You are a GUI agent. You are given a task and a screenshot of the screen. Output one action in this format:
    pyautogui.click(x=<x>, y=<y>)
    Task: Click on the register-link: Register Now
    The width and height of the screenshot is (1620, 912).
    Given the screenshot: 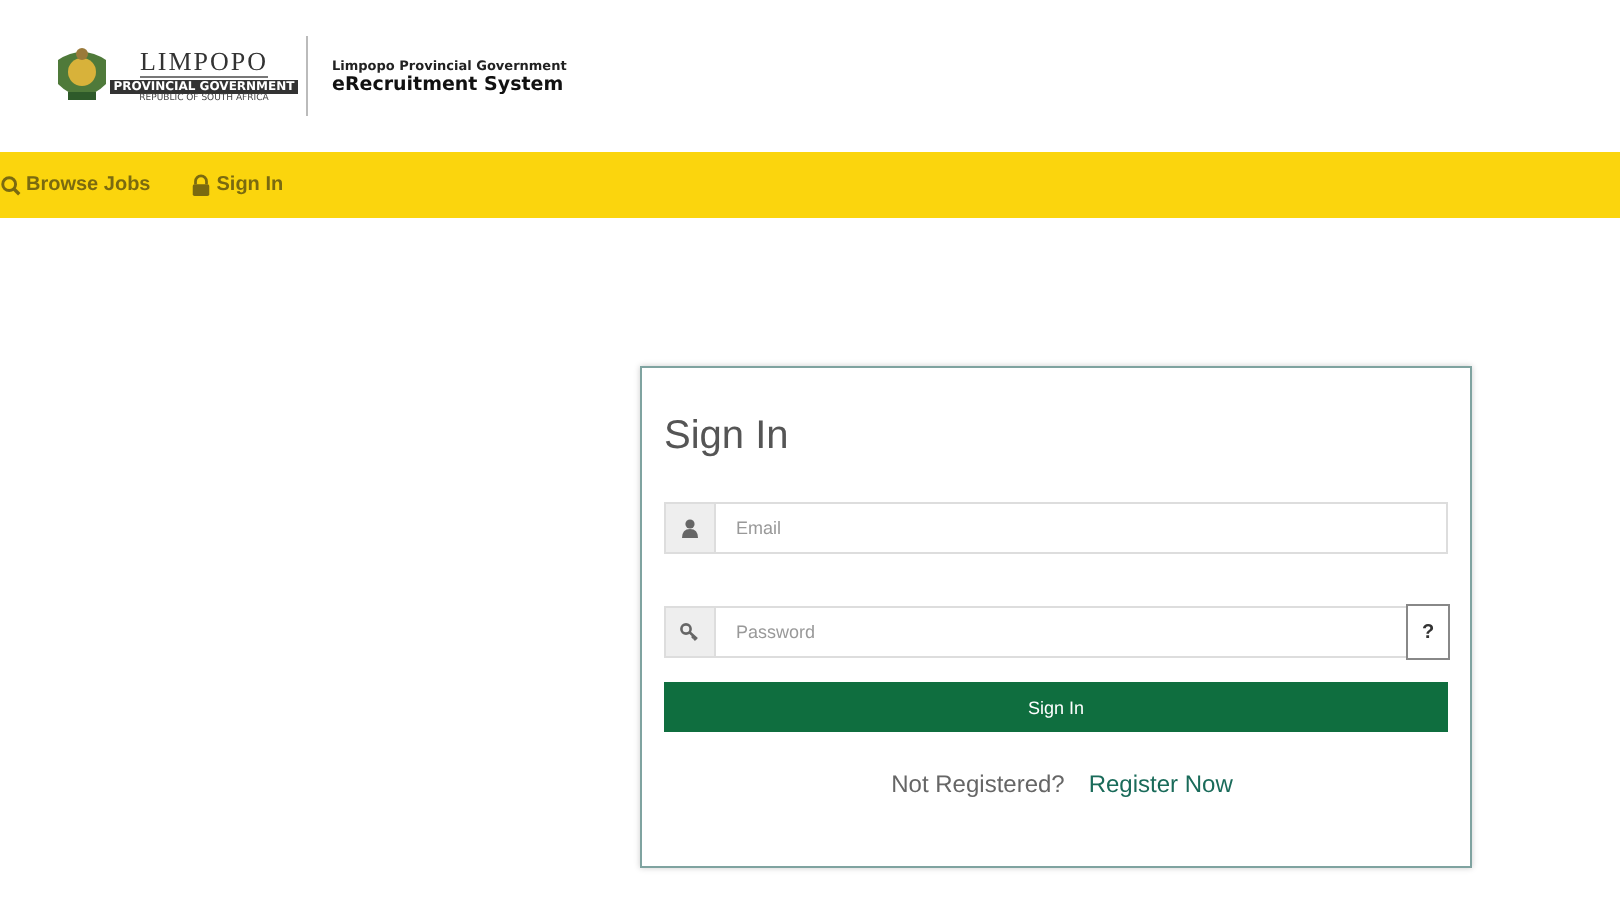 What is the action you would take?
    pyautogui.click(x=1160, y=784)
    